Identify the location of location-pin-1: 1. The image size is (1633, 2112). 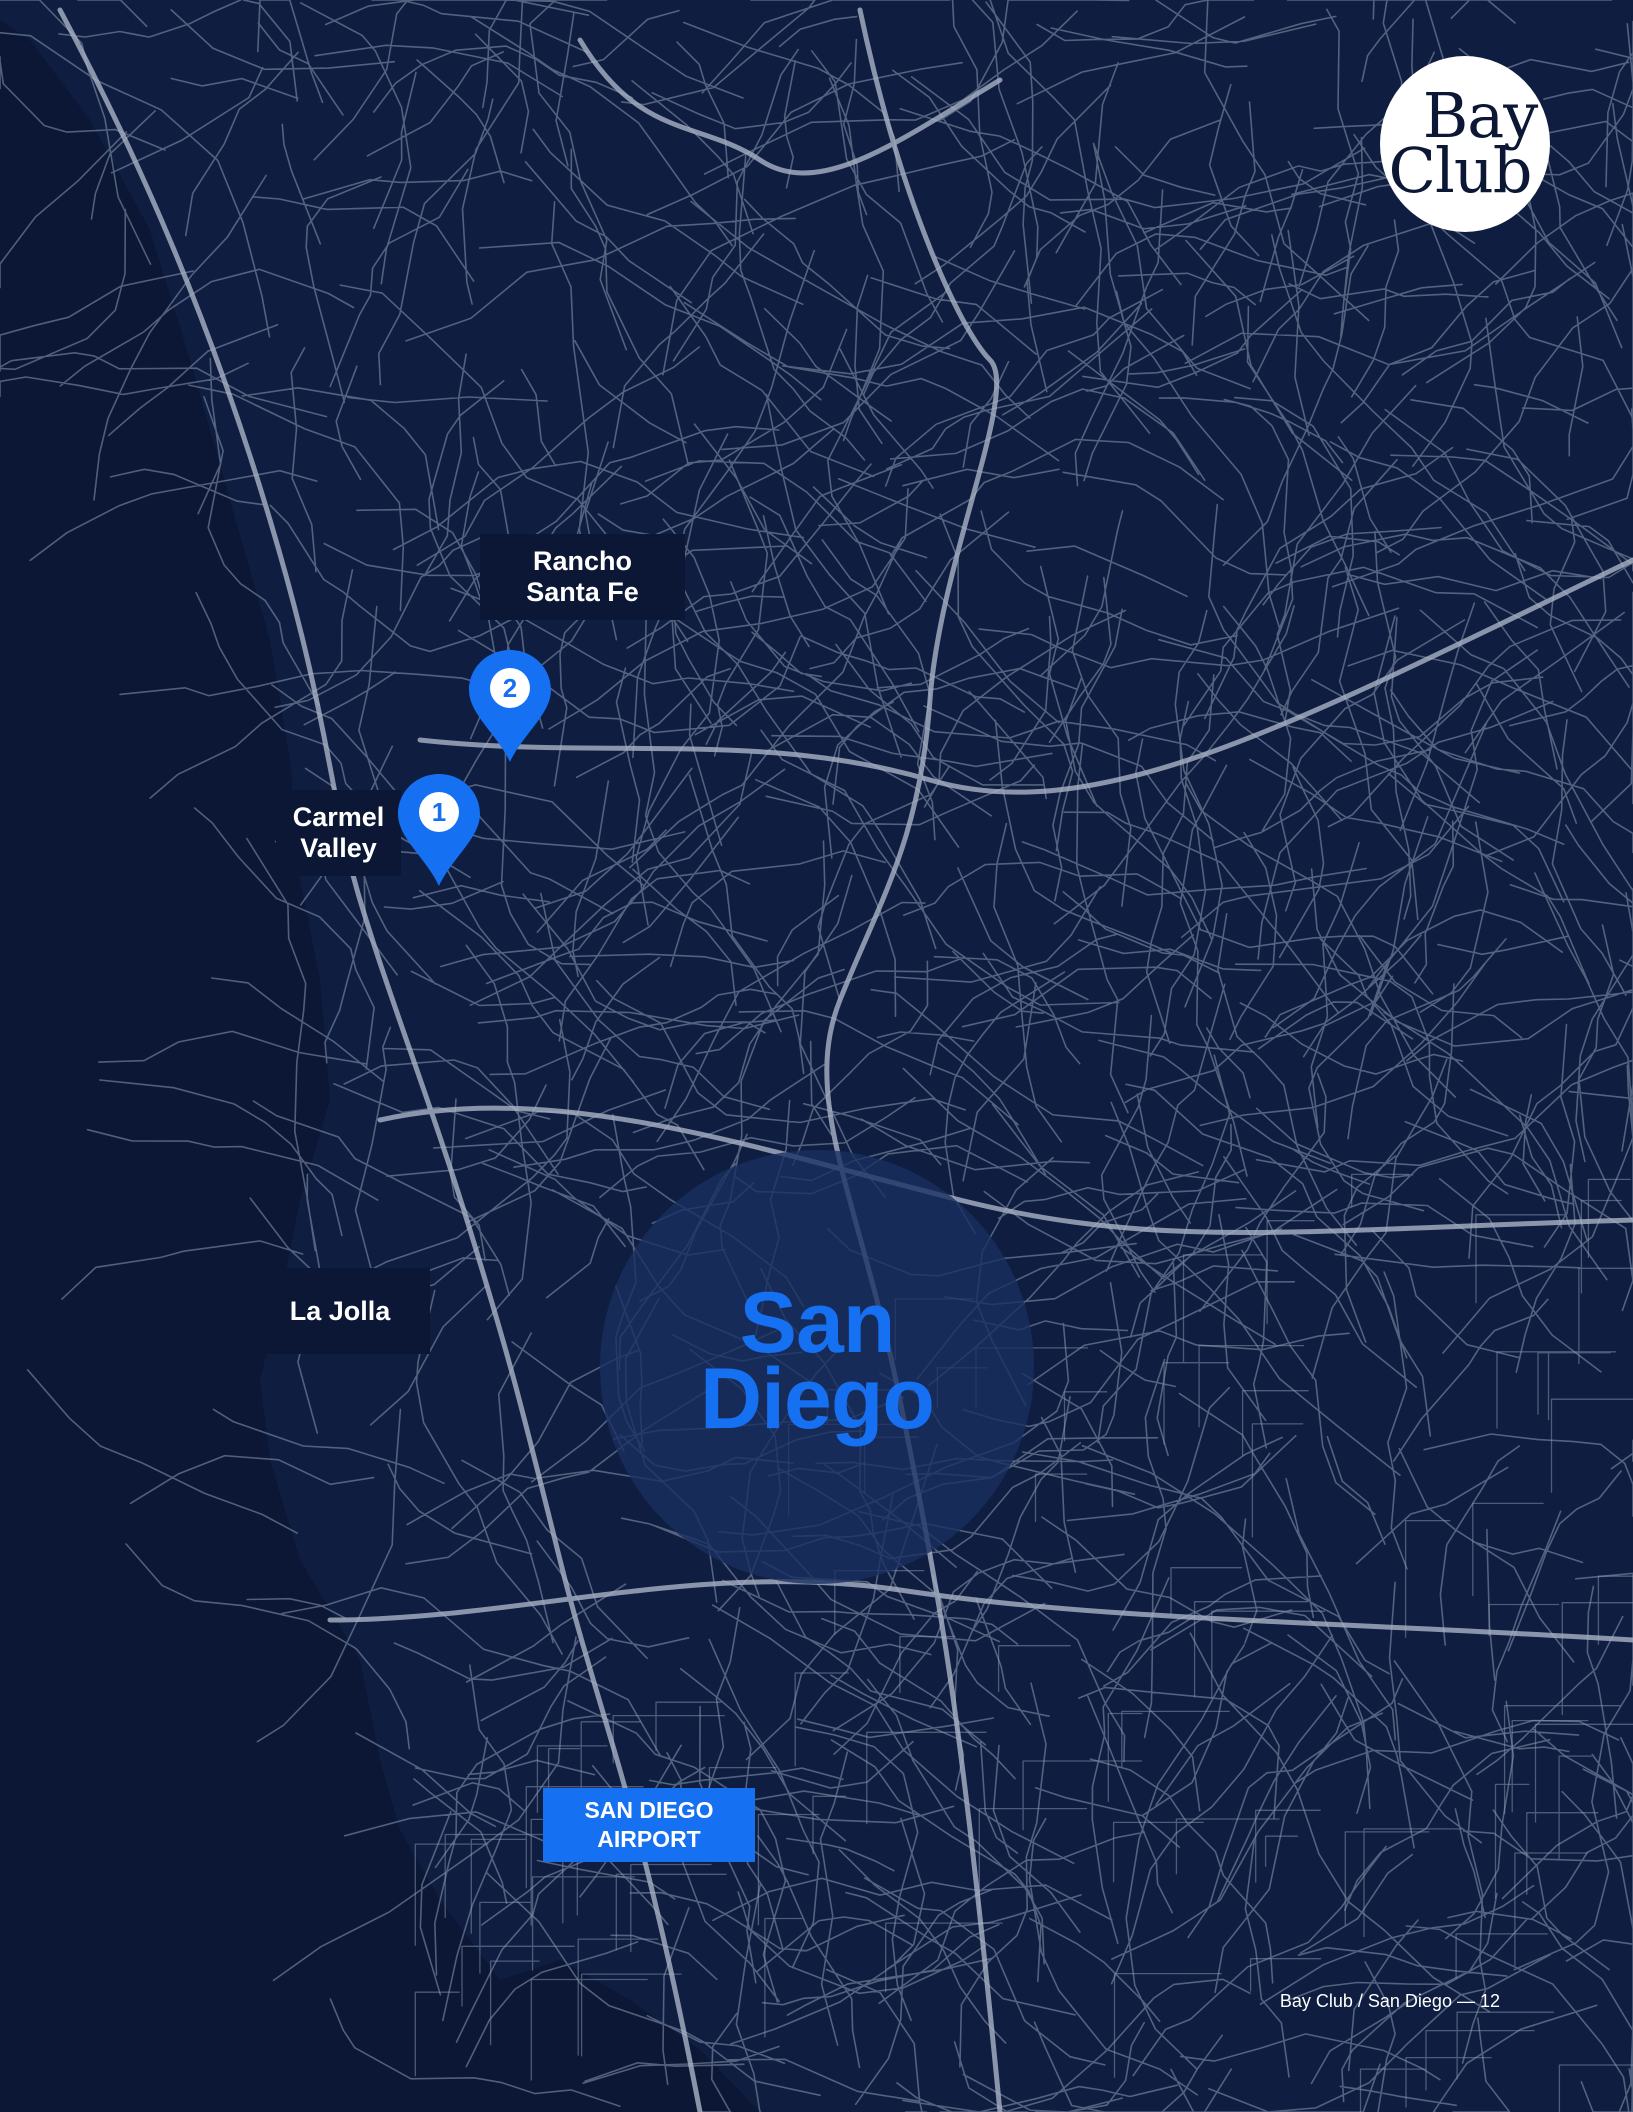
(439, 830).